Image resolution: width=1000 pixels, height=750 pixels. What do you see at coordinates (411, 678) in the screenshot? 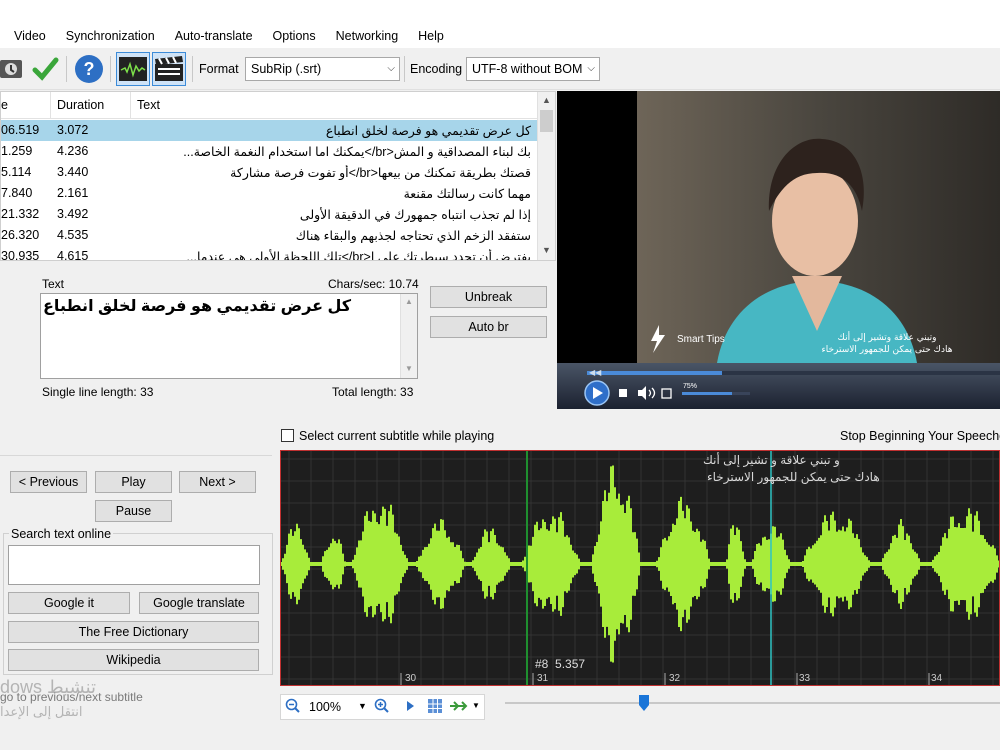
I see `time-tick-30: 30` at bounding box center [411, 678].